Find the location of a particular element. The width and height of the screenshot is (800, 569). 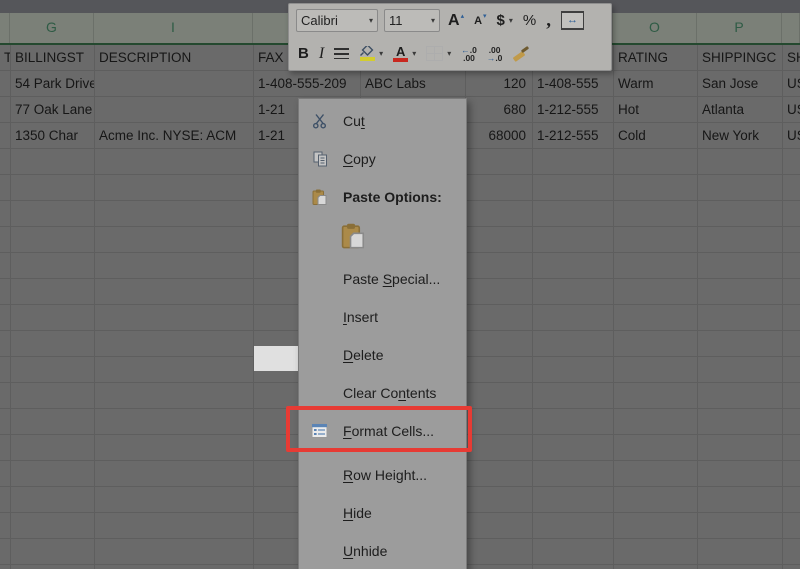

menu-item-hide: Hide is located at coordinates (382, 513).